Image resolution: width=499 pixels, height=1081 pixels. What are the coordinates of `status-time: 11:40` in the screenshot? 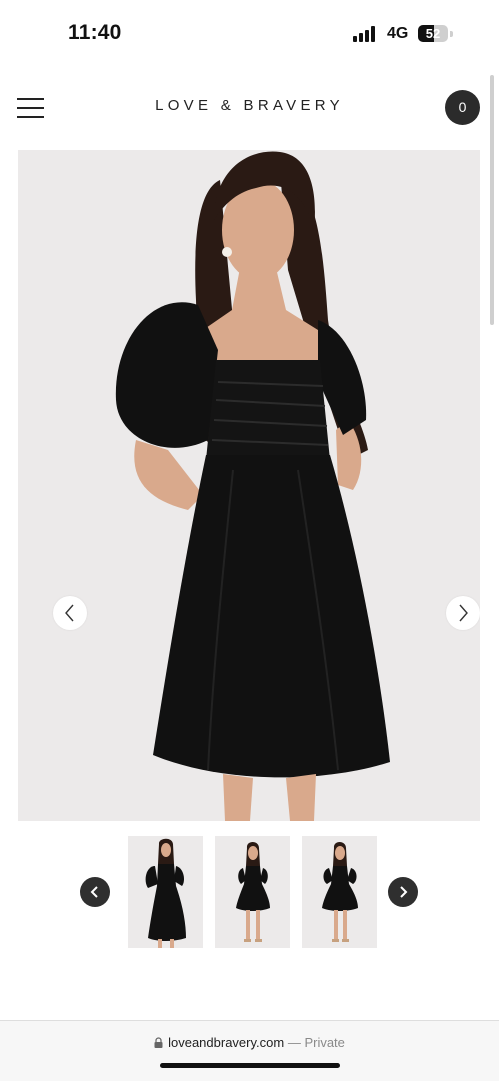 It's located at (95, 32).